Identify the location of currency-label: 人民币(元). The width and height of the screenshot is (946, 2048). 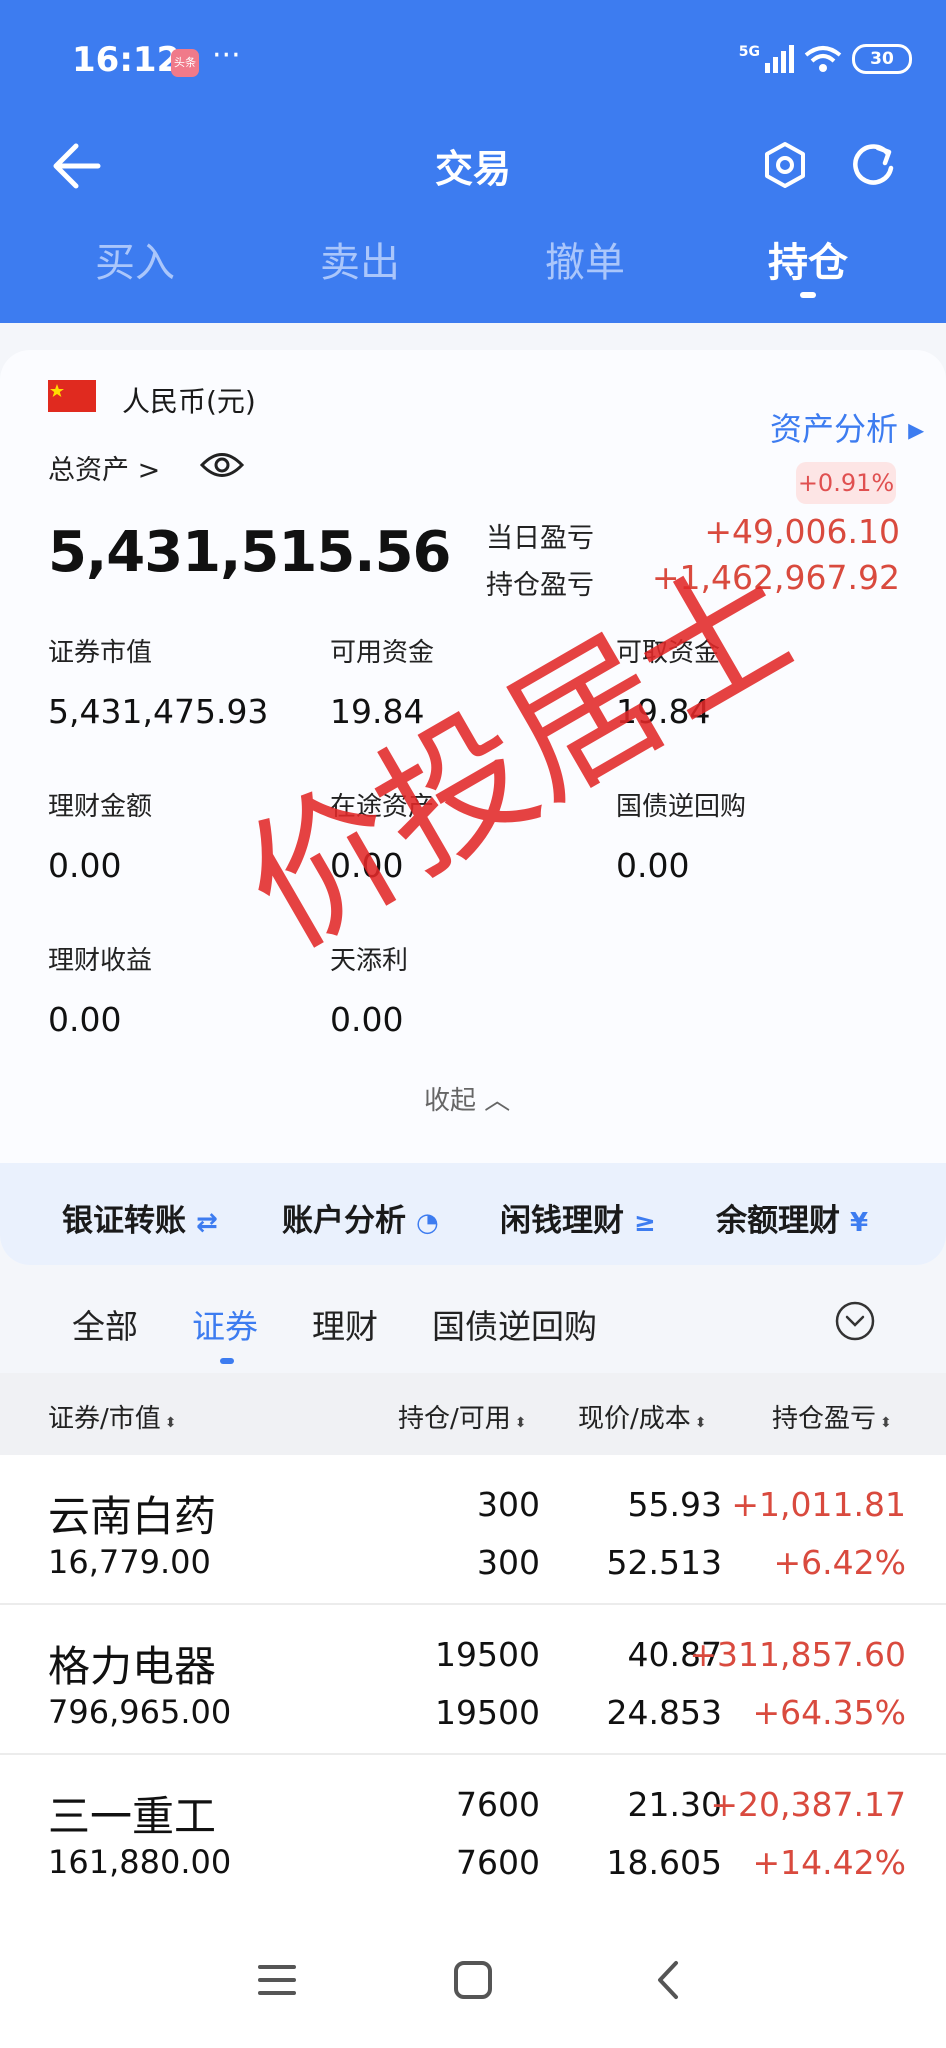
(189, 401).